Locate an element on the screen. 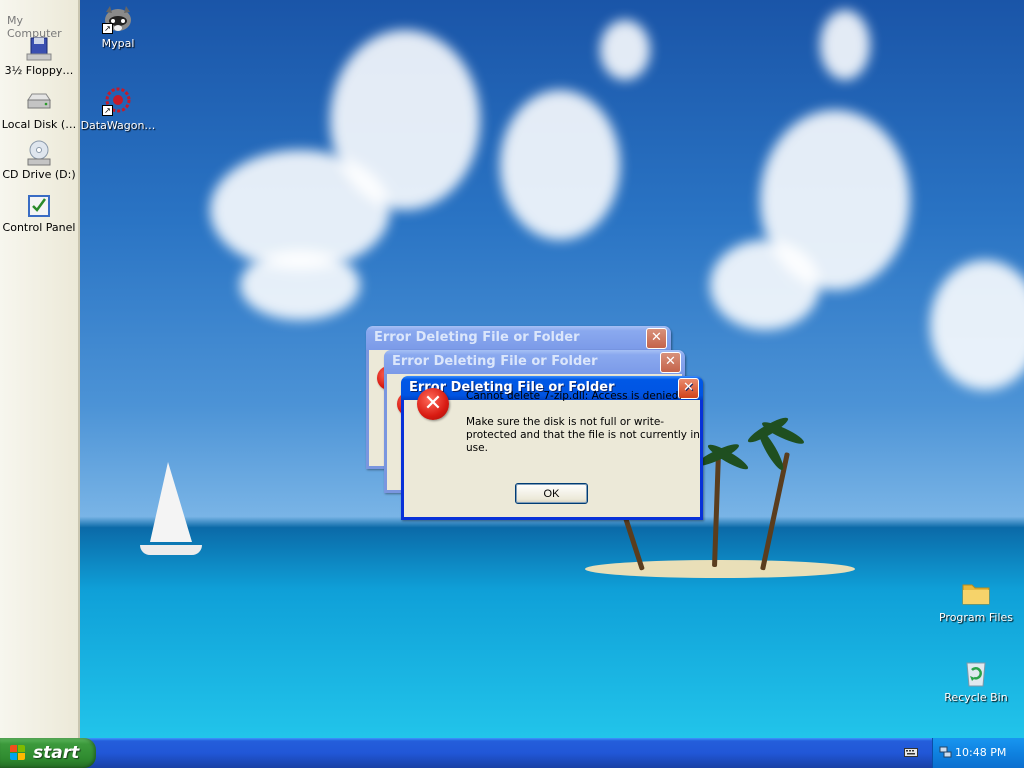 Image resolution: width=1024 pixels, height=768 pixels. datawagon-icon: ↗ is located at coordinates (118, 101).